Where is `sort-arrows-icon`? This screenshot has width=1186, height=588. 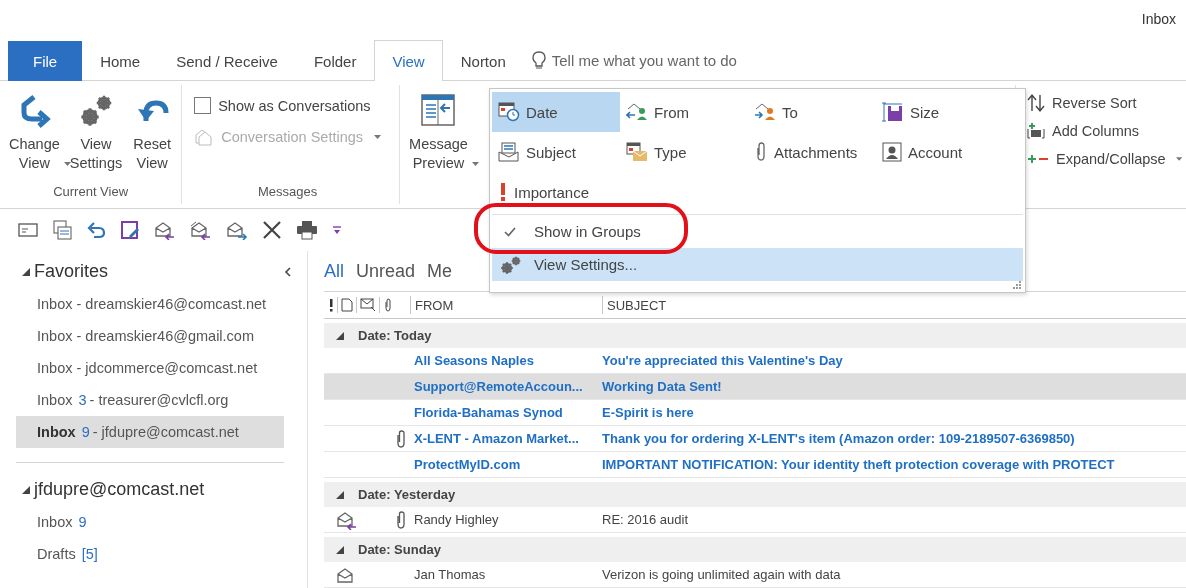
sort-arrows-icon is located at coordinates (1036, 103).